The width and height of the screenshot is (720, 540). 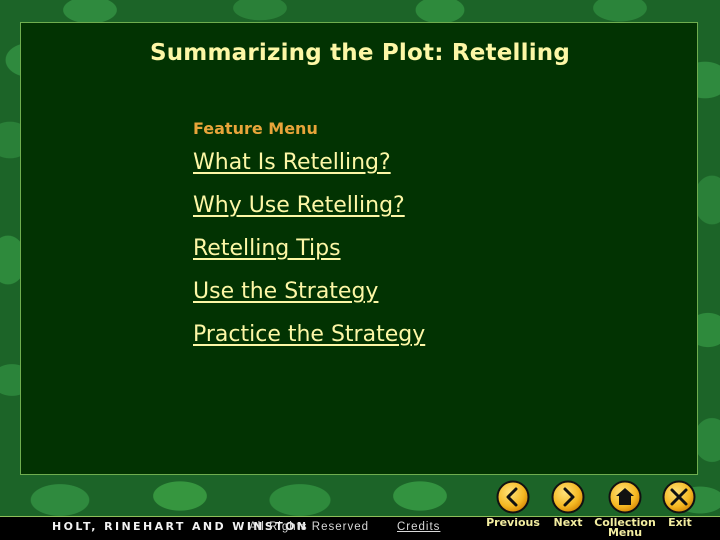 I want to click on link-why-use-retelling: Why Use Retelling?, so click(x=299, y=205).